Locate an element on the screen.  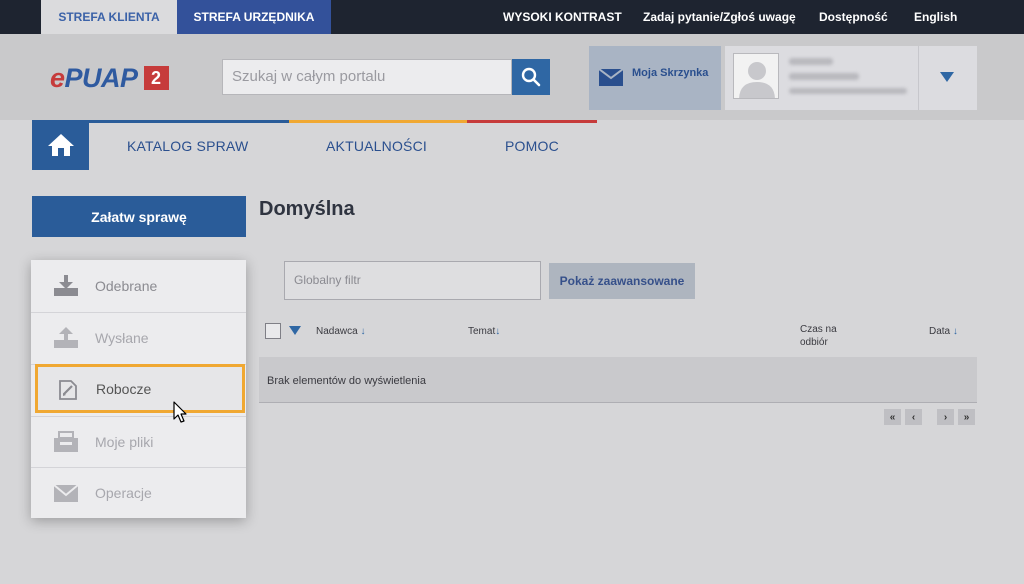
search-input: Szukaj w całym portalu is located at coordinates (367, 77).